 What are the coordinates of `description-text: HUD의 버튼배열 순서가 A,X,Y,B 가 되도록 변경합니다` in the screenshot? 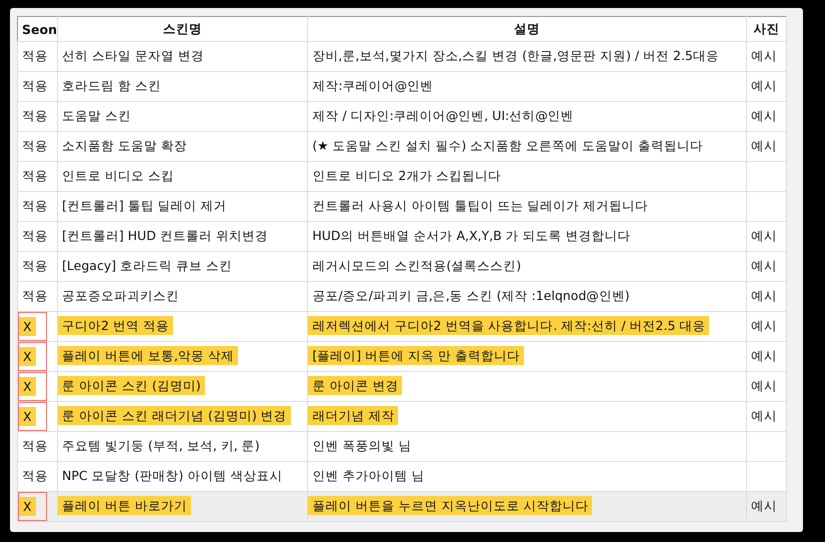 It's located at (471, 235).